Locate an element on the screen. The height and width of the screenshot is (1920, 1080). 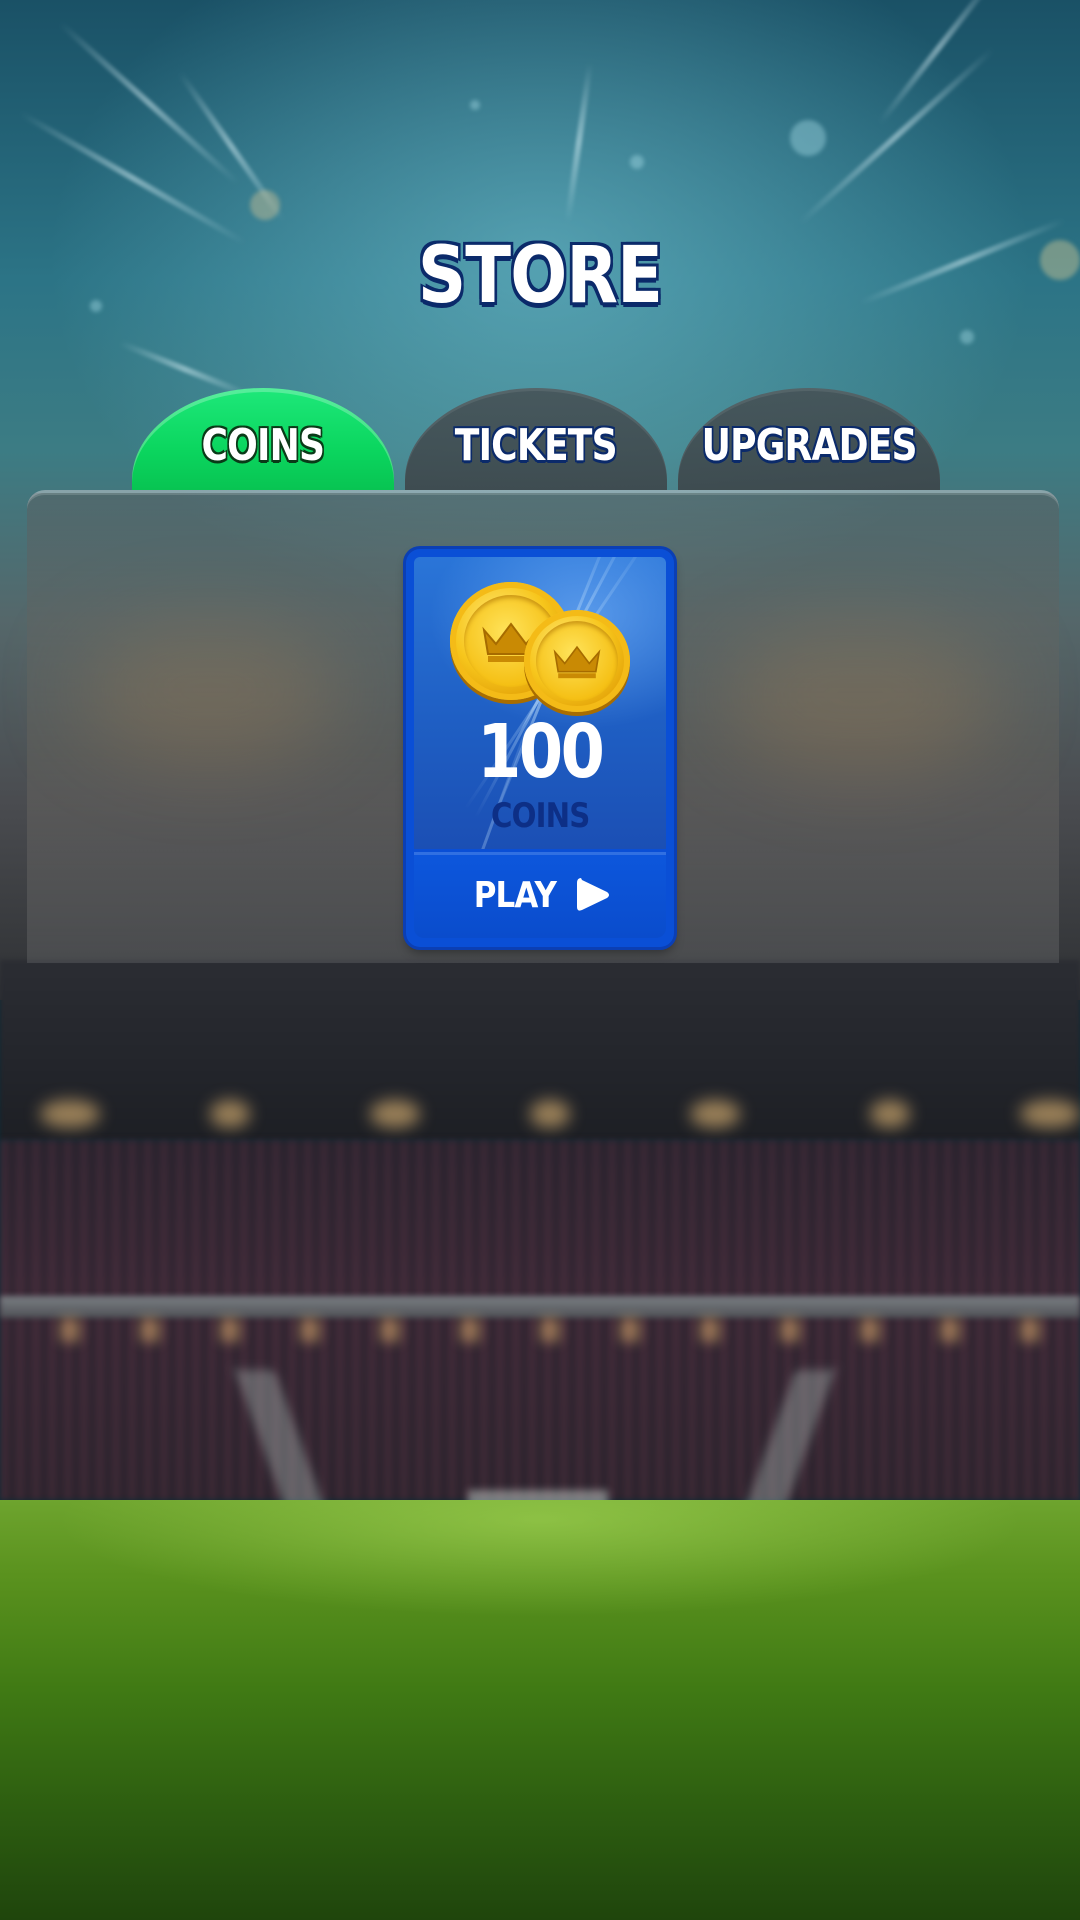
tab-tickets-label: TICKETS is located at coordinates (536, 445).